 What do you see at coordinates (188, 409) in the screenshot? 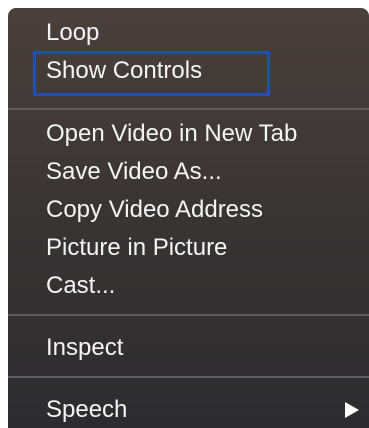
I see `menu-item-speech: Speech` at bounding box center [188, 409].